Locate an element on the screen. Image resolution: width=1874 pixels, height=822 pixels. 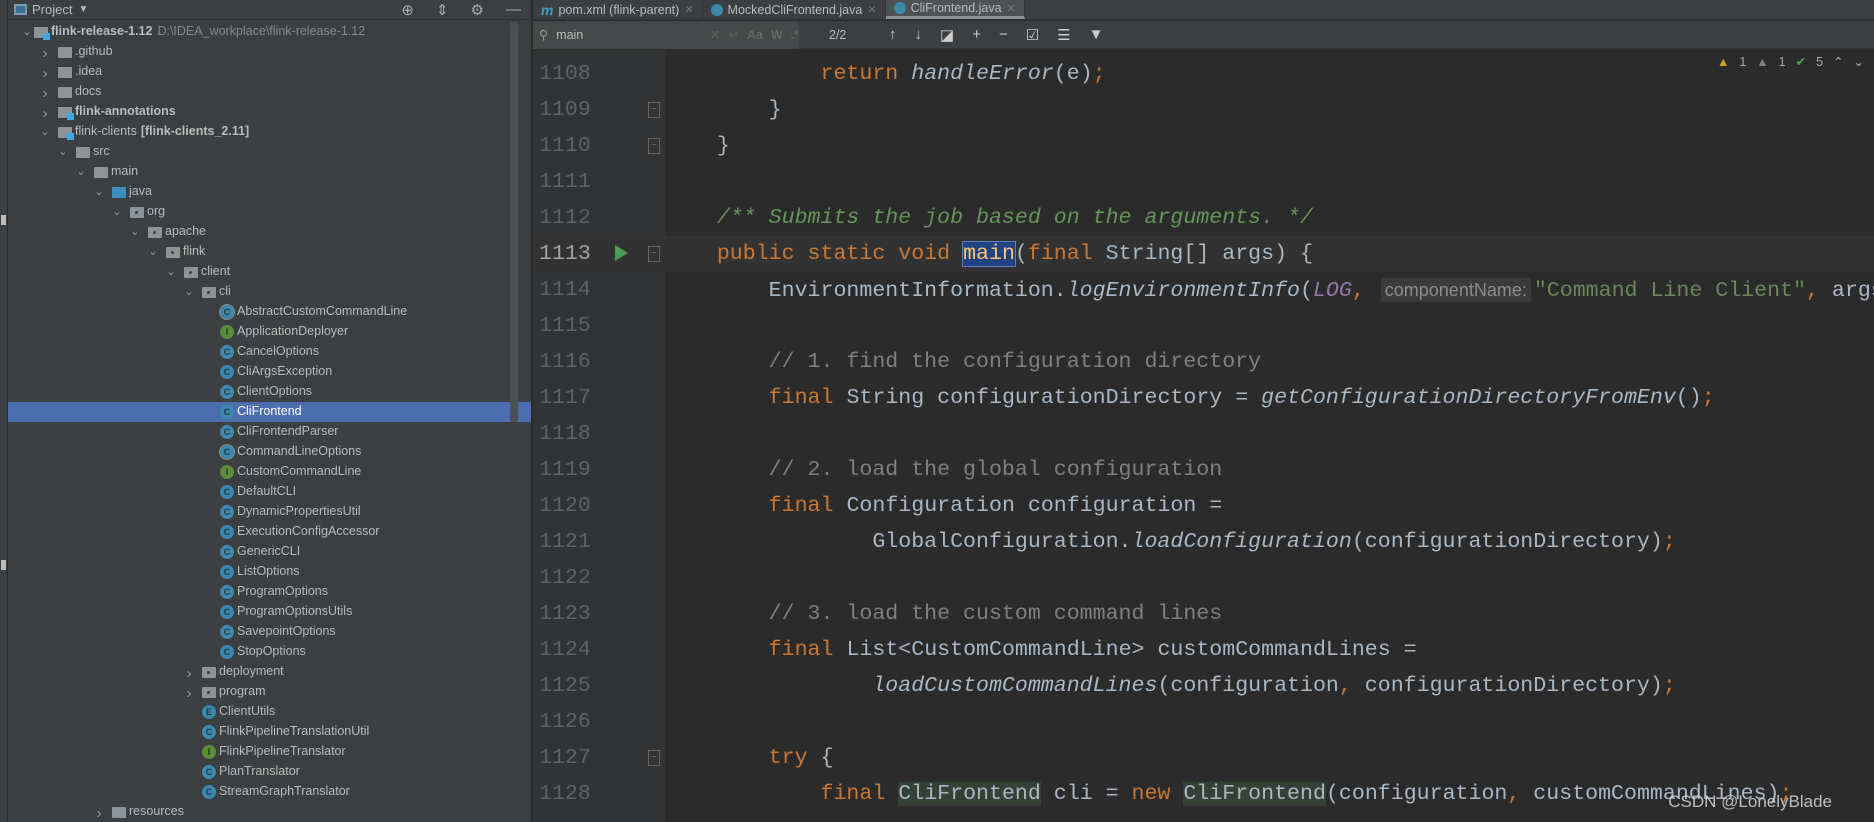
tree-item: C CliArgsException is located at coordinates (269, 372).